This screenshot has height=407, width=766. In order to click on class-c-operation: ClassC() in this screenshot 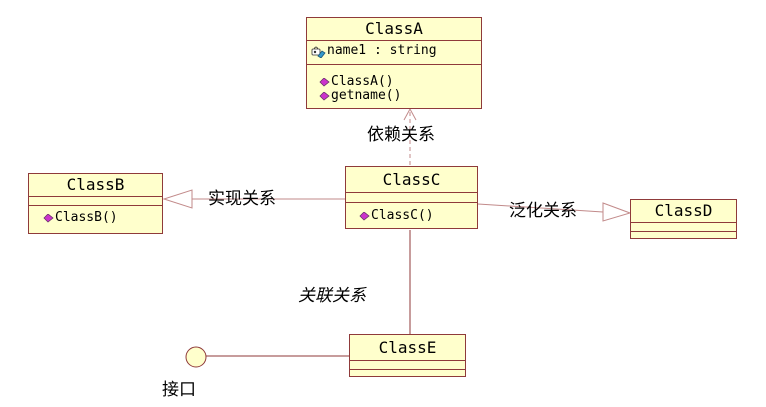, I will do `click(418, 216)`.